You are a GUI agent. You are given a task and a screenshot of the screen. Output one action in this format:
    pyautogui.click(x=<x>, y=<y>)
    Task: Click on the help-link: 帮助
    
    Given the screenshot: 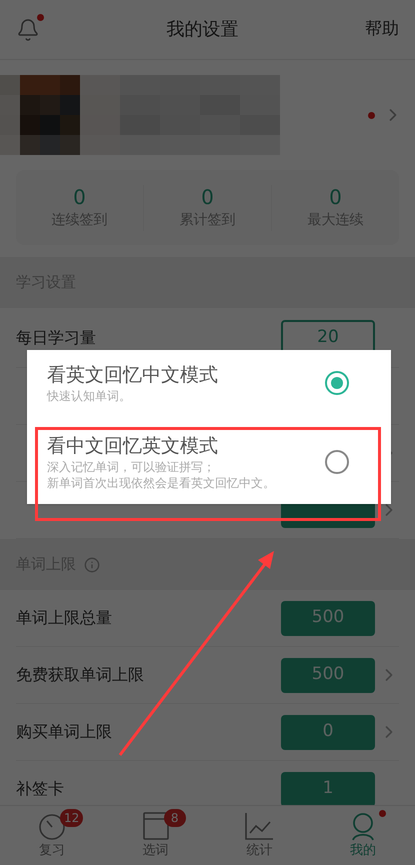 What is the action you would take?
    pyautogui.click(x=382, y=29)
    